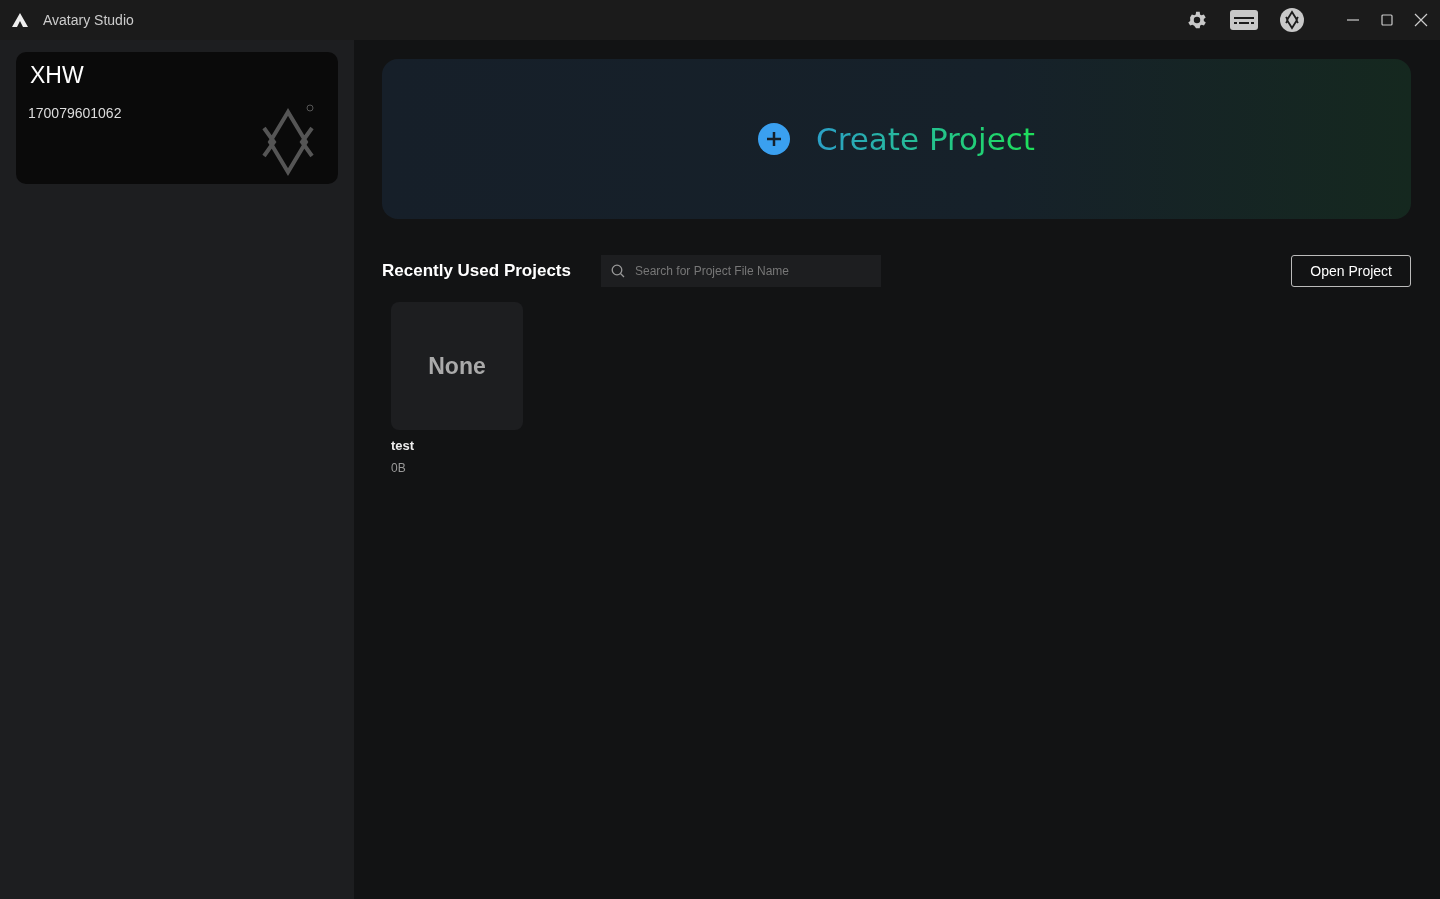 This screenshot has width=1440, height=899. Describe the element at coordinates (1244, 20) in the screenshot. I see `keyboard-icon` at that location.